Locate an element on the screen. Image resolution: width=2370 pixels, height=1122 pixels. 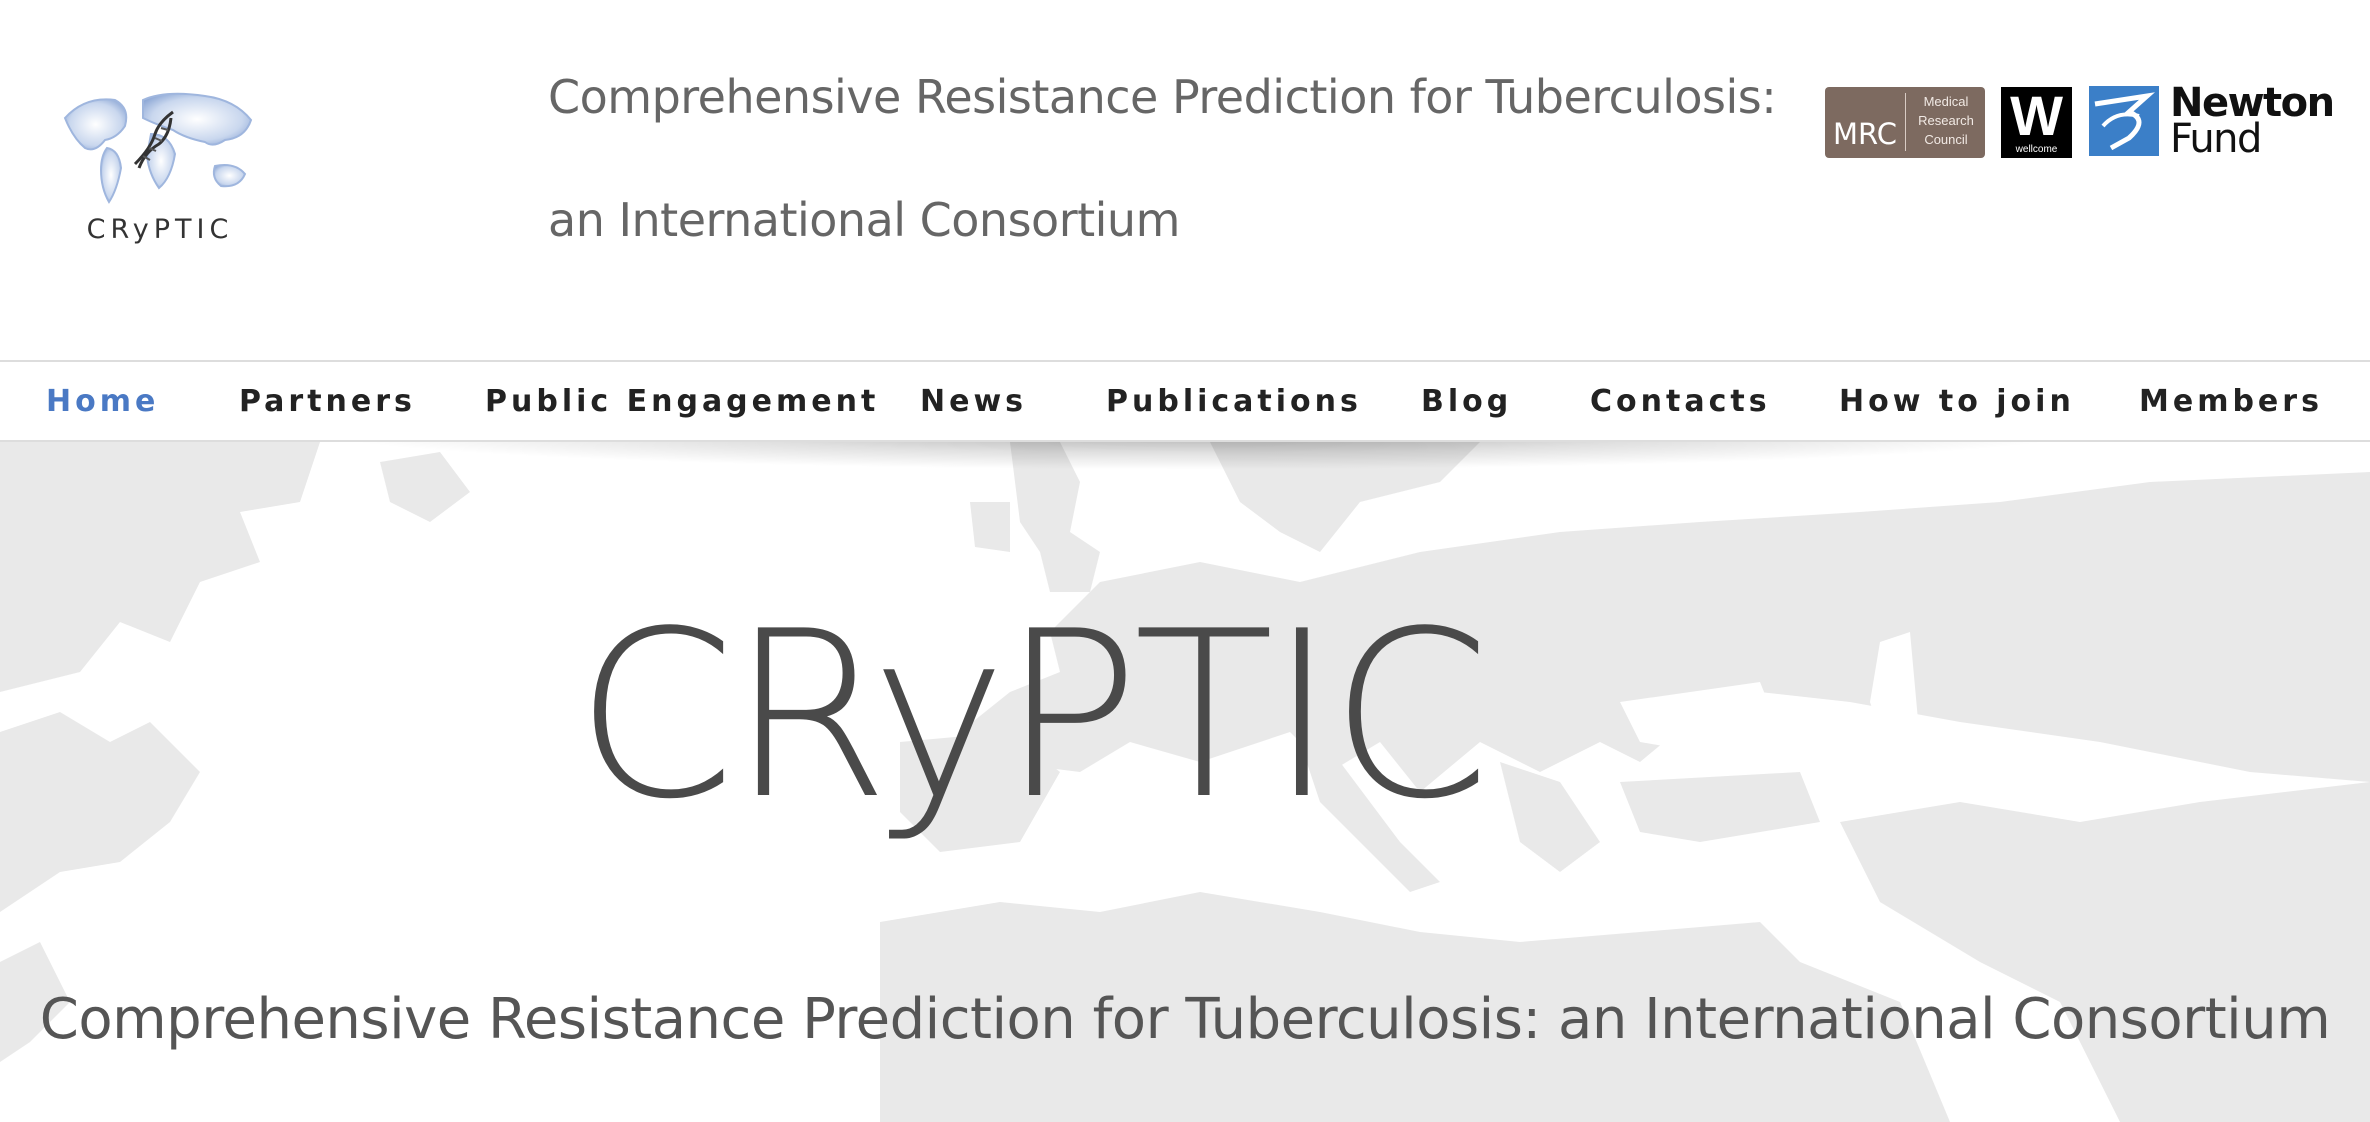
mrc-line1: Medical is located at coordinates (1946, 101).